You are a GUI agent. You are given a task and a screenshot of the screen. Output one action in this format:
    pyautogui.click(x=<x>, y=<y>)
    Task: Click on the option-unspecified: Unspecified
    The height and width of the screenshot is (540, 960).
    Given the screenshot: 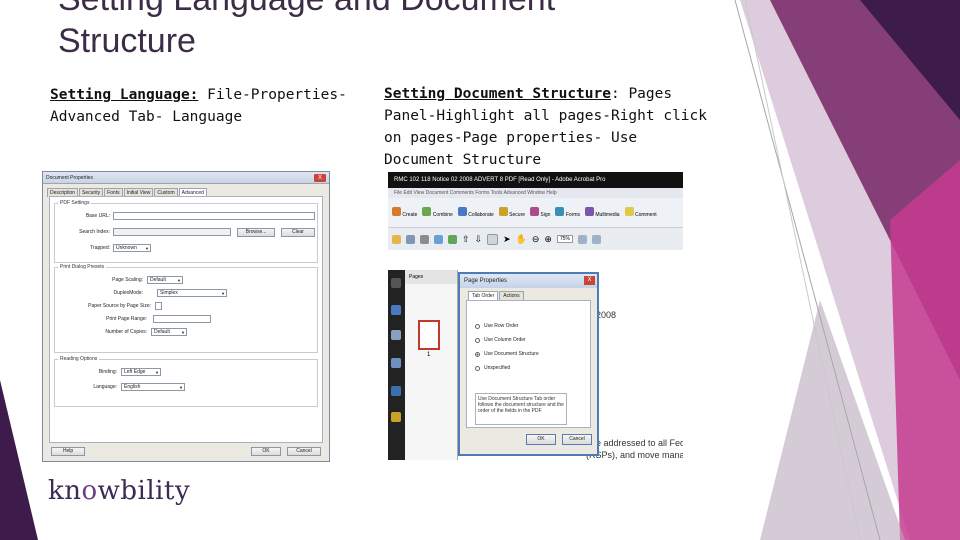 What is the action you would take?
    pyautogui.click(x=492, y=368)
    